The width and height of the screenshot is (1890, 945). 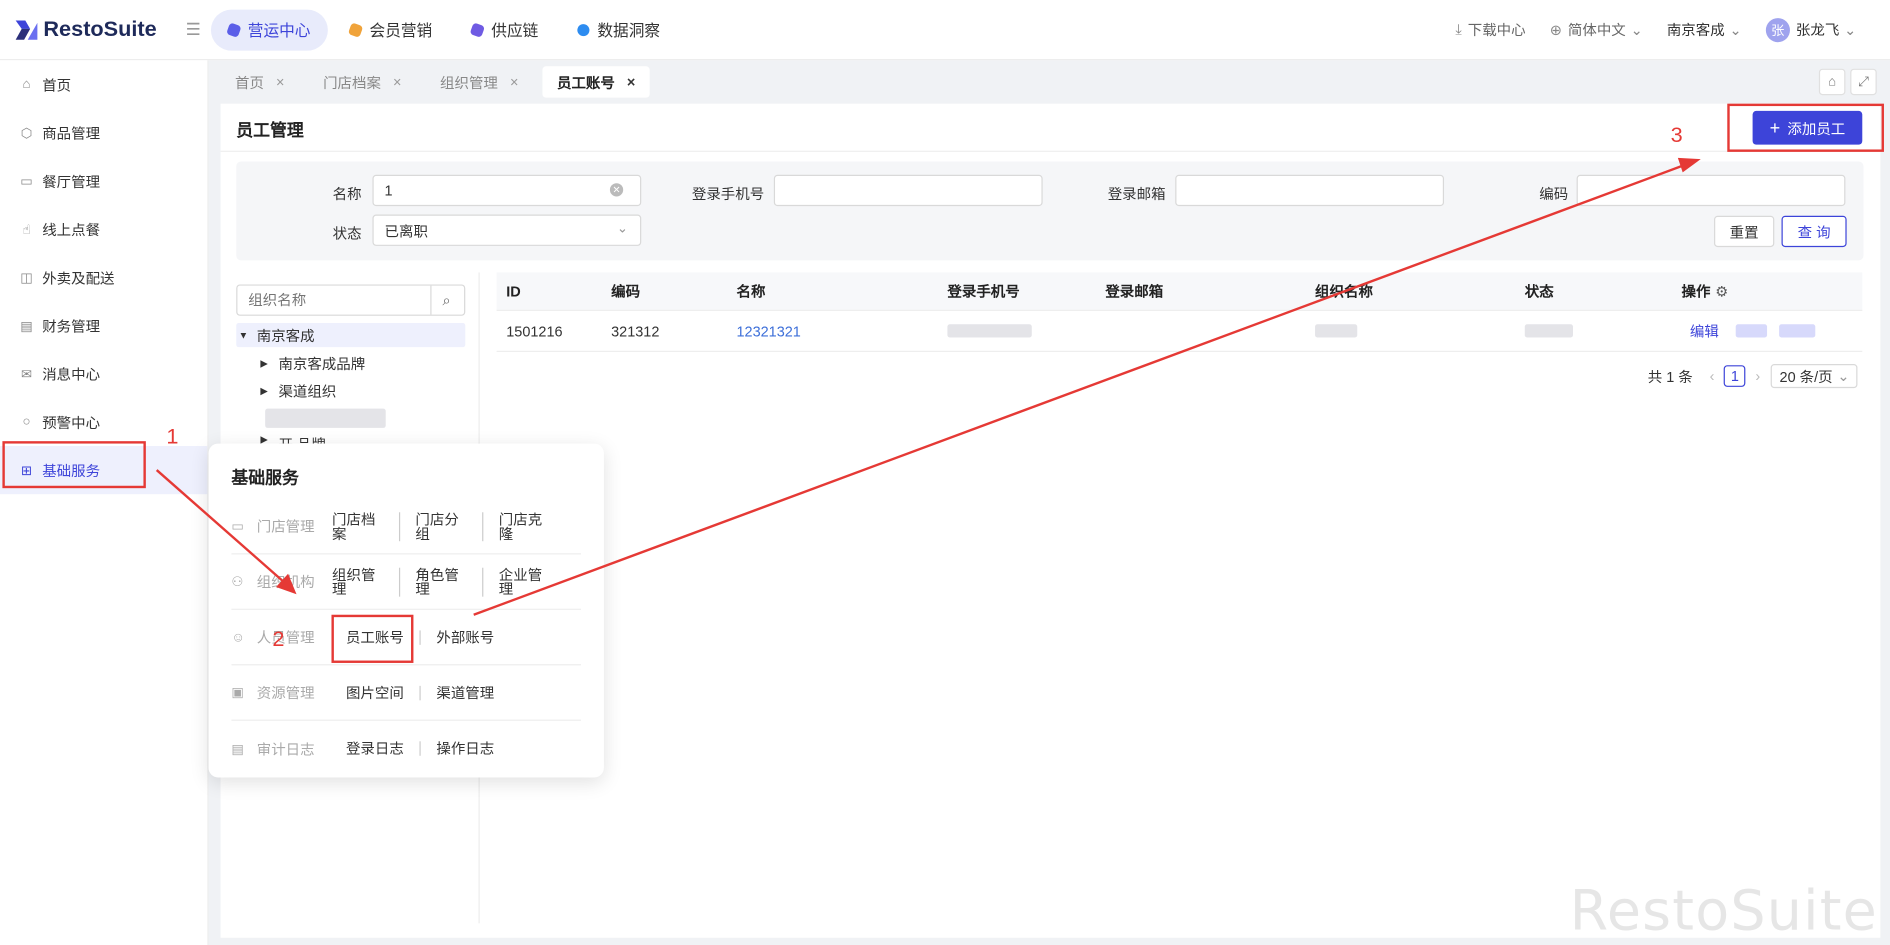 I want to click on query-button: 查 询, so click(x=1814, y=231).